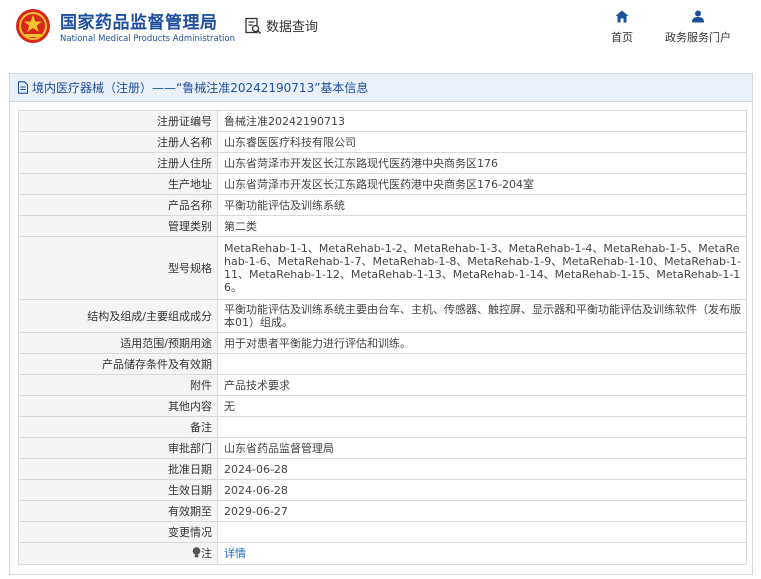 The width and height of the screenshot is (761, 579). What do you see at coordinates (118, 184) in the screenshot?
I see `field-label: 生产地址` at bounding box center [118, 184].